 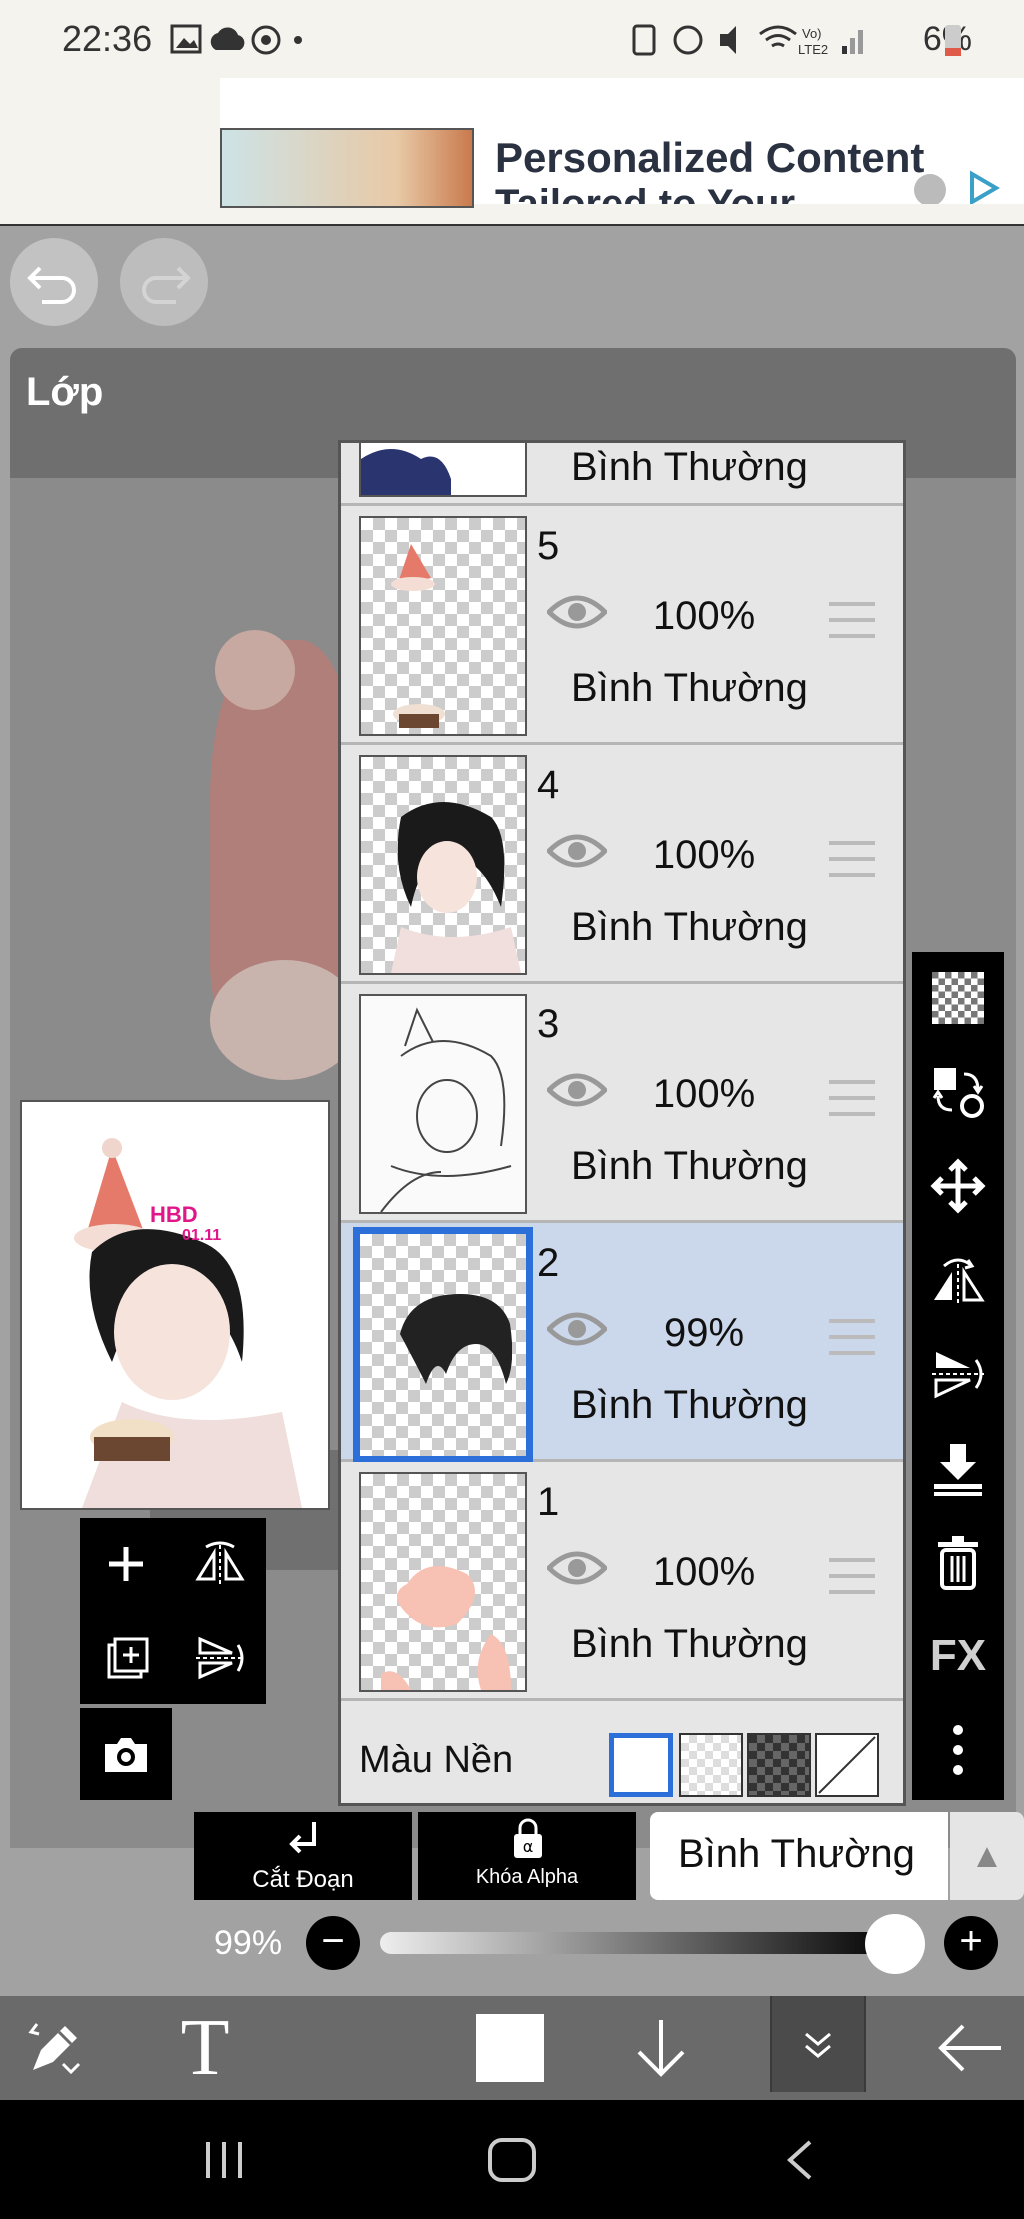 What do you see at coordinates (661, 2048) in the screenshot?
I see `download-button` at bounding box center [661, 2048].